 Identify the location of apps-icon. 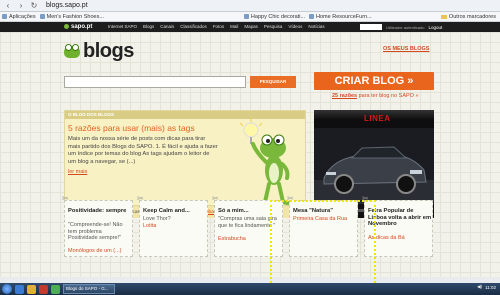
(4, 16).